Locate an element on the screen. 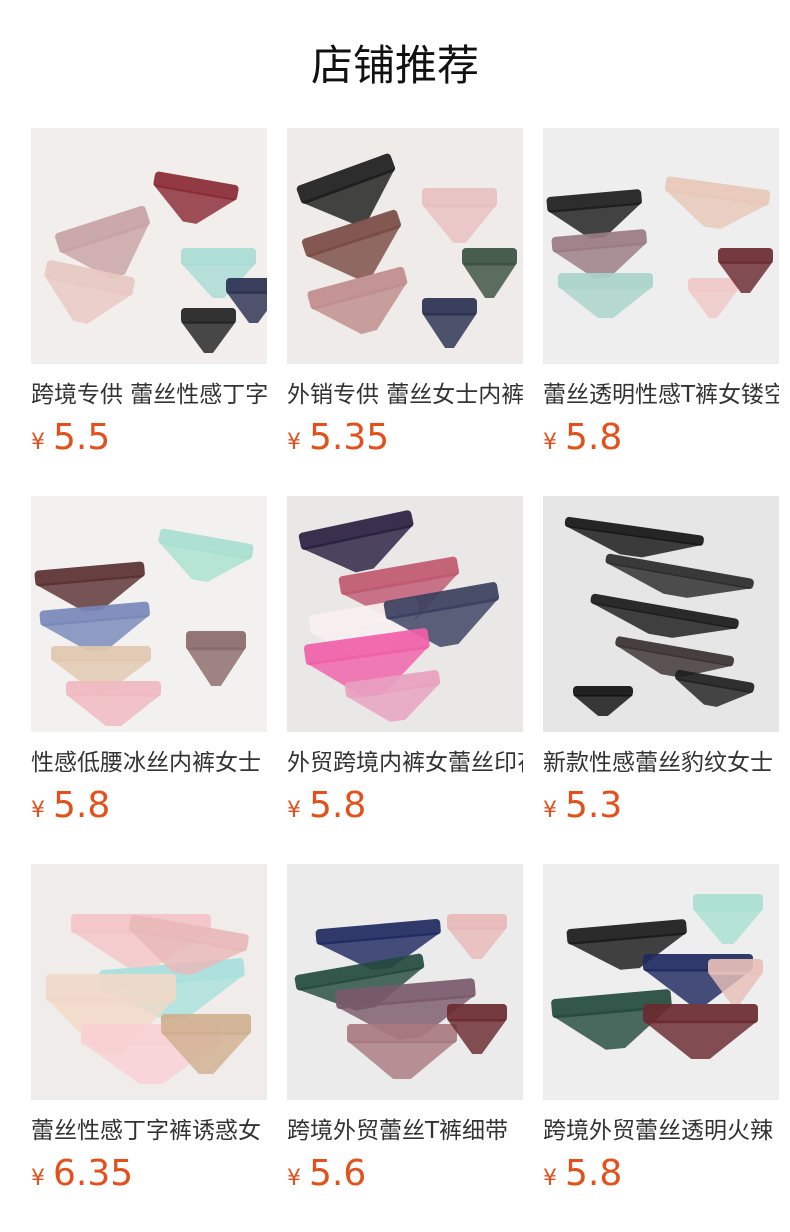 The image size is (790, 1232). product-price: ¥5.3 is located at coordinates (661, 806).